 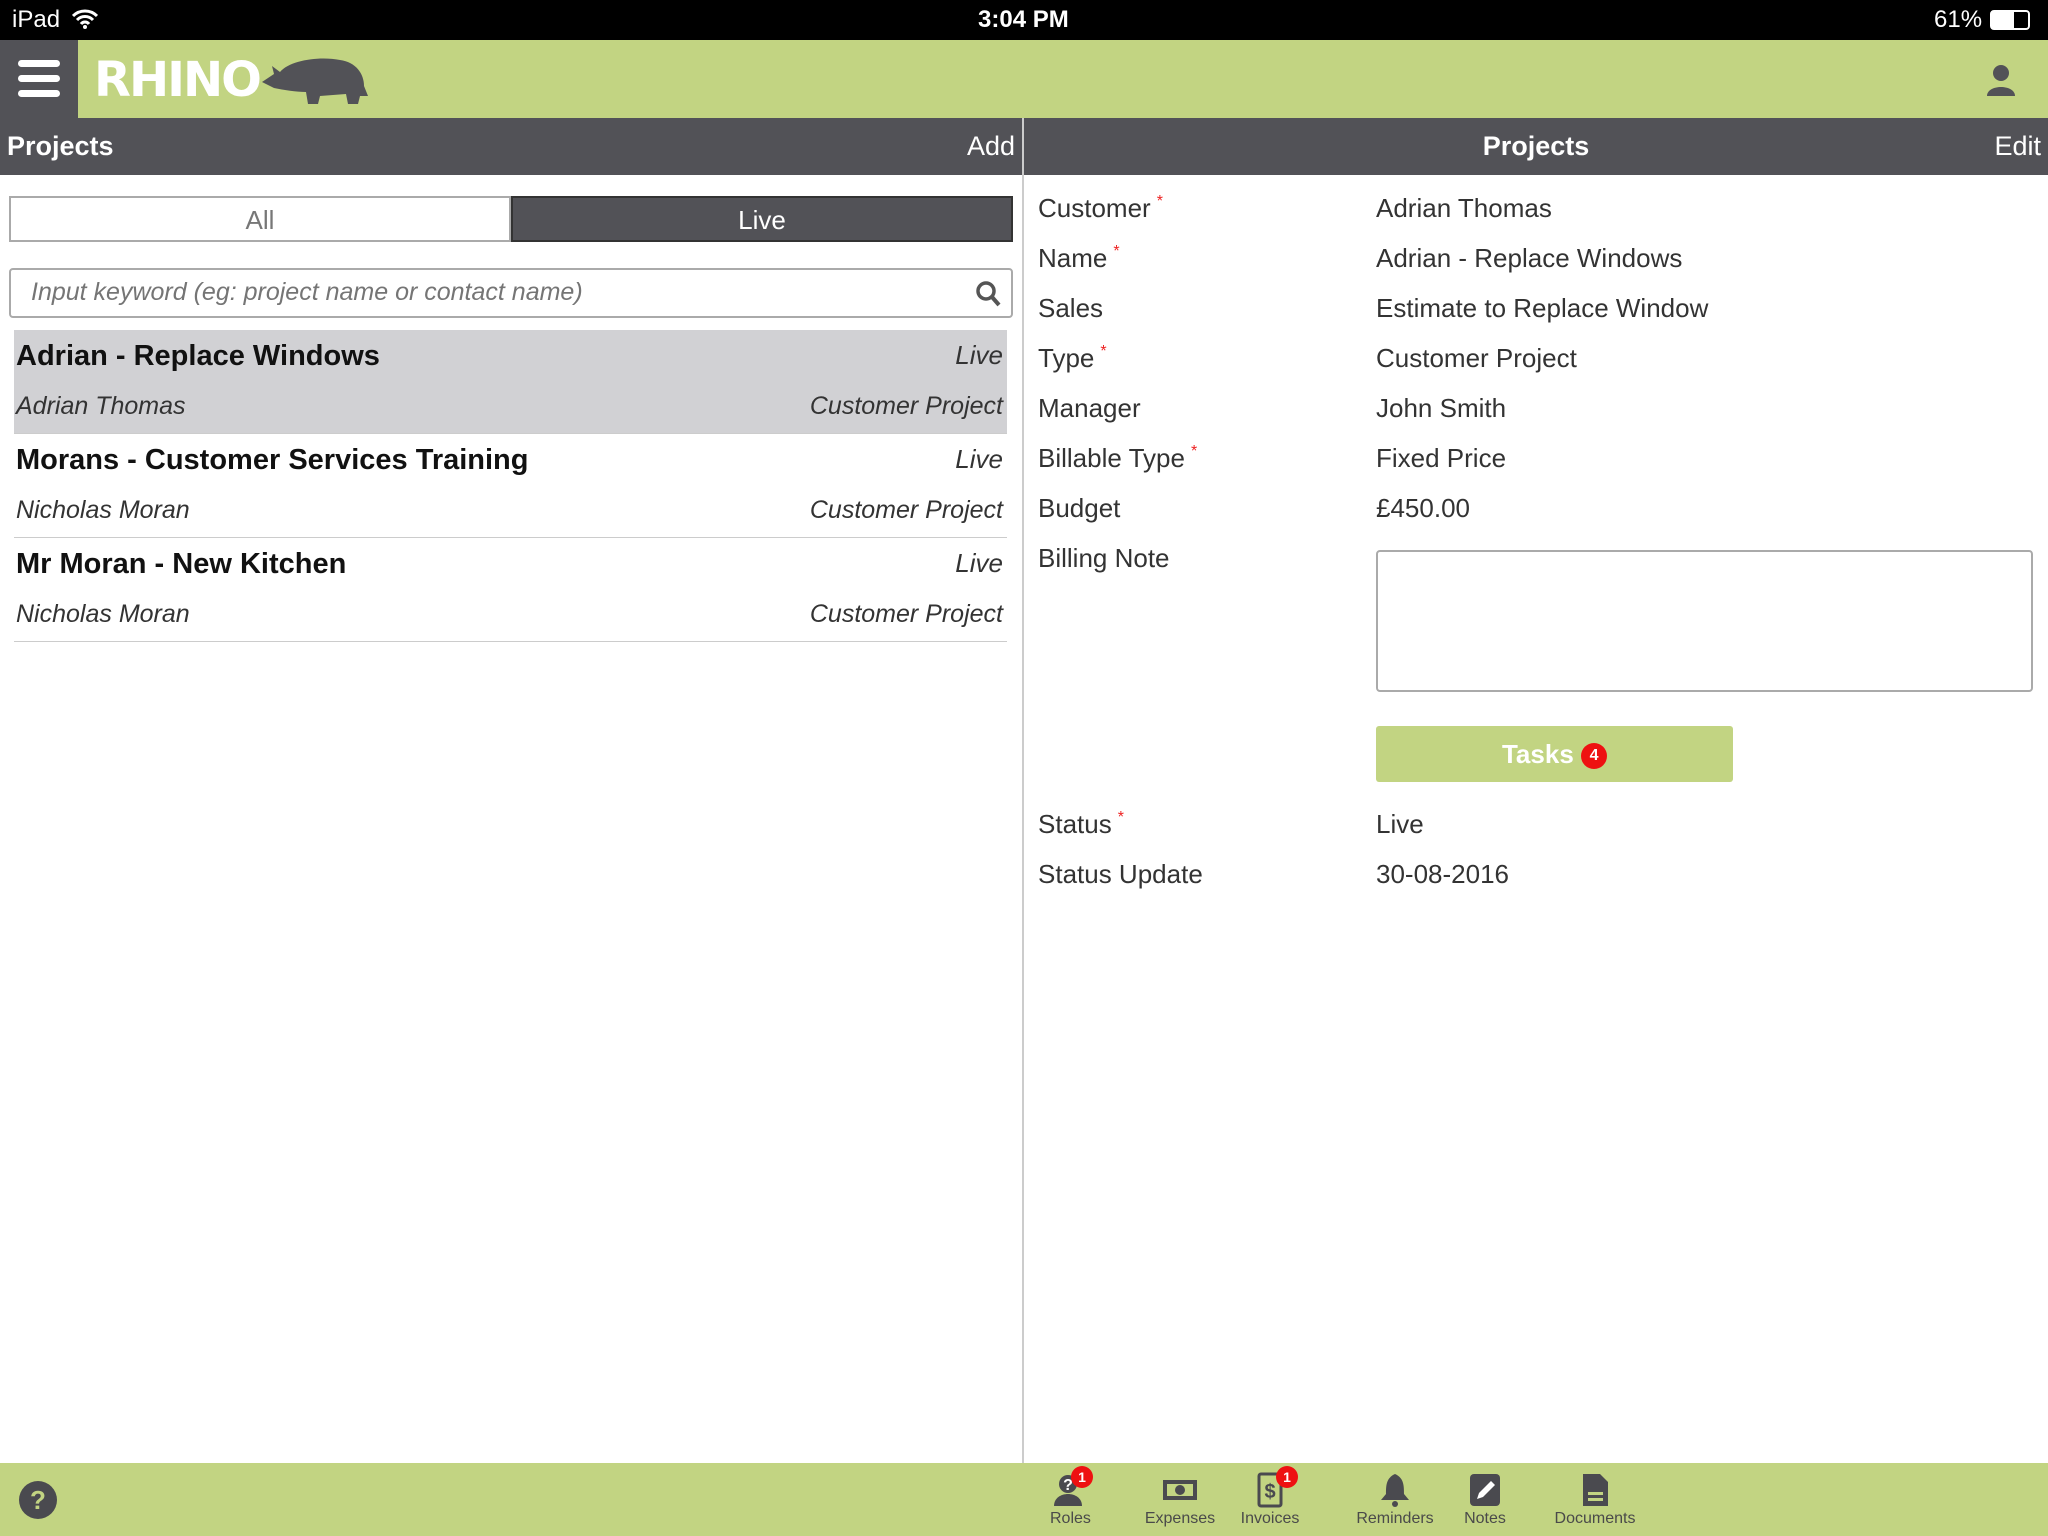 What do you see at coordinates (1400, 824) in the screenshot?
I see `status-value: Live` at bounding box center [1400, 824].